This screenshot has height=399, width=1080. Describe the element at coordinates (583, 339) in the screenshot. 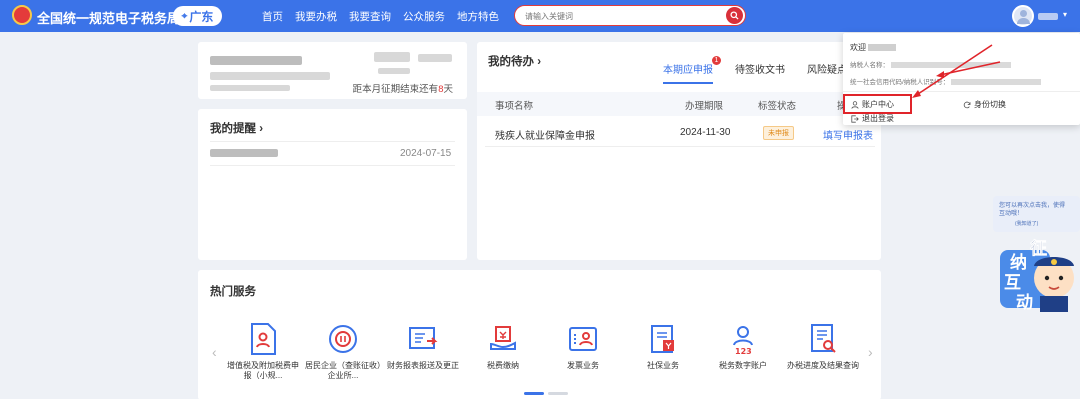

I see `invoice-icon` at that location.